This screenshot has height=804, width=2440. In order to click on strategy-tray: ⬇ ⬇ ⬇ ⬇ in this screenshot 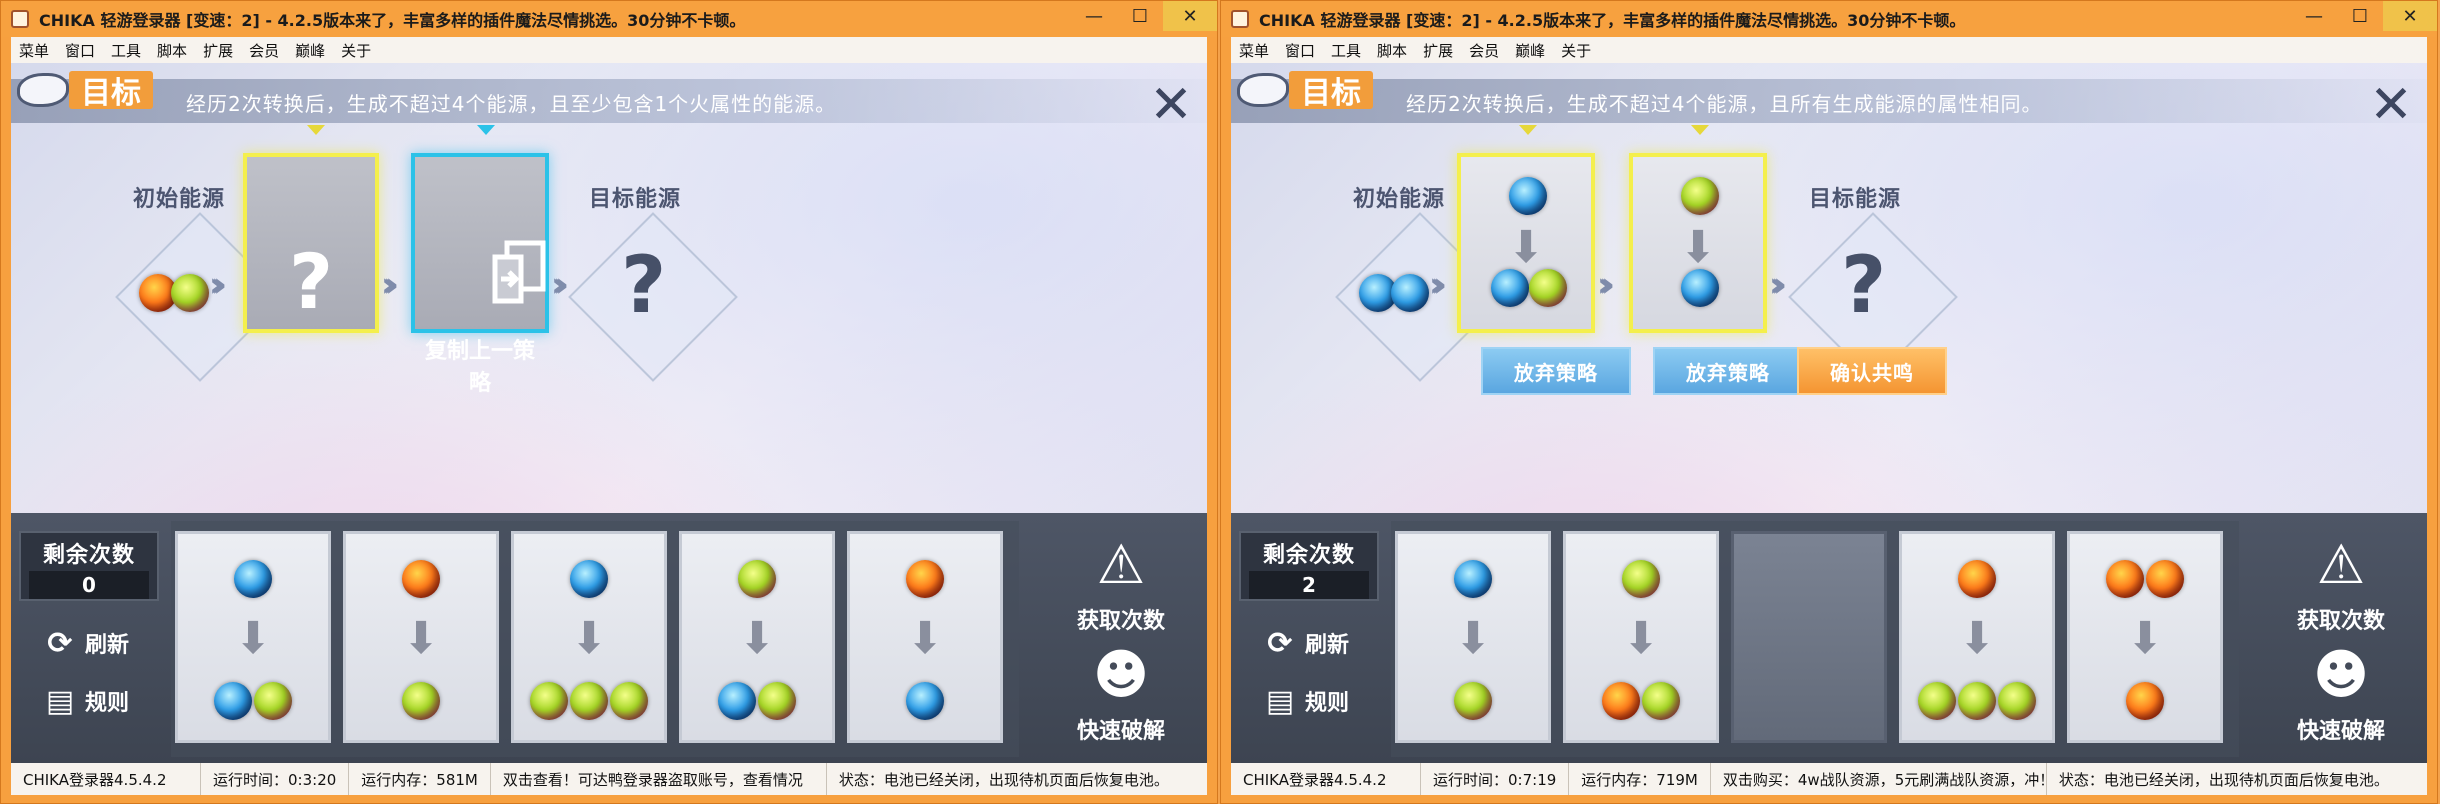, I will do `click(1815, 639)`.